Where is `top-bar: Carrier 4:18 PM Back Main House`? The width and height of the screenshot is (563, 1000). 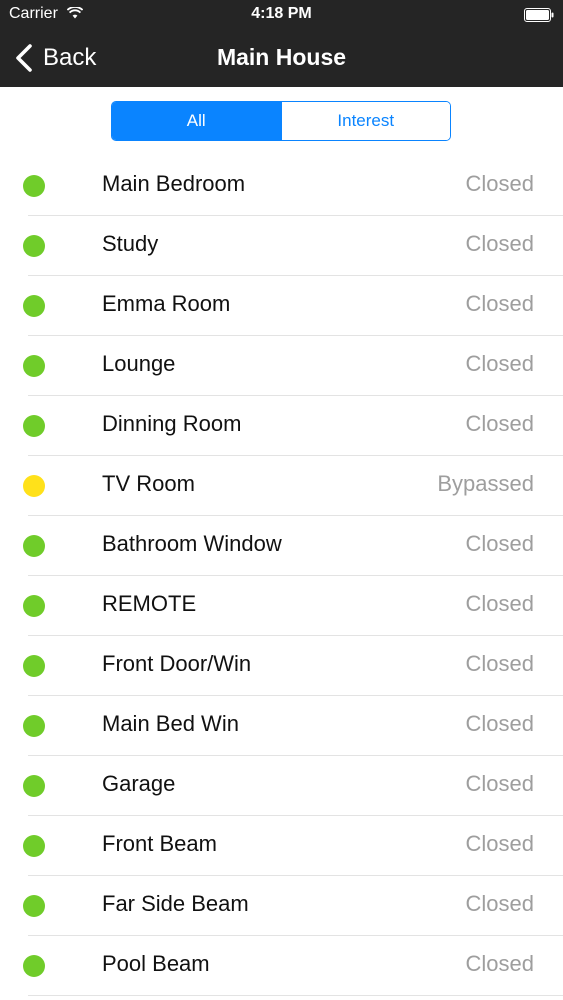
top-bar: Carrier 4:18 PM Back Main House is located at coordinates (281, 43).